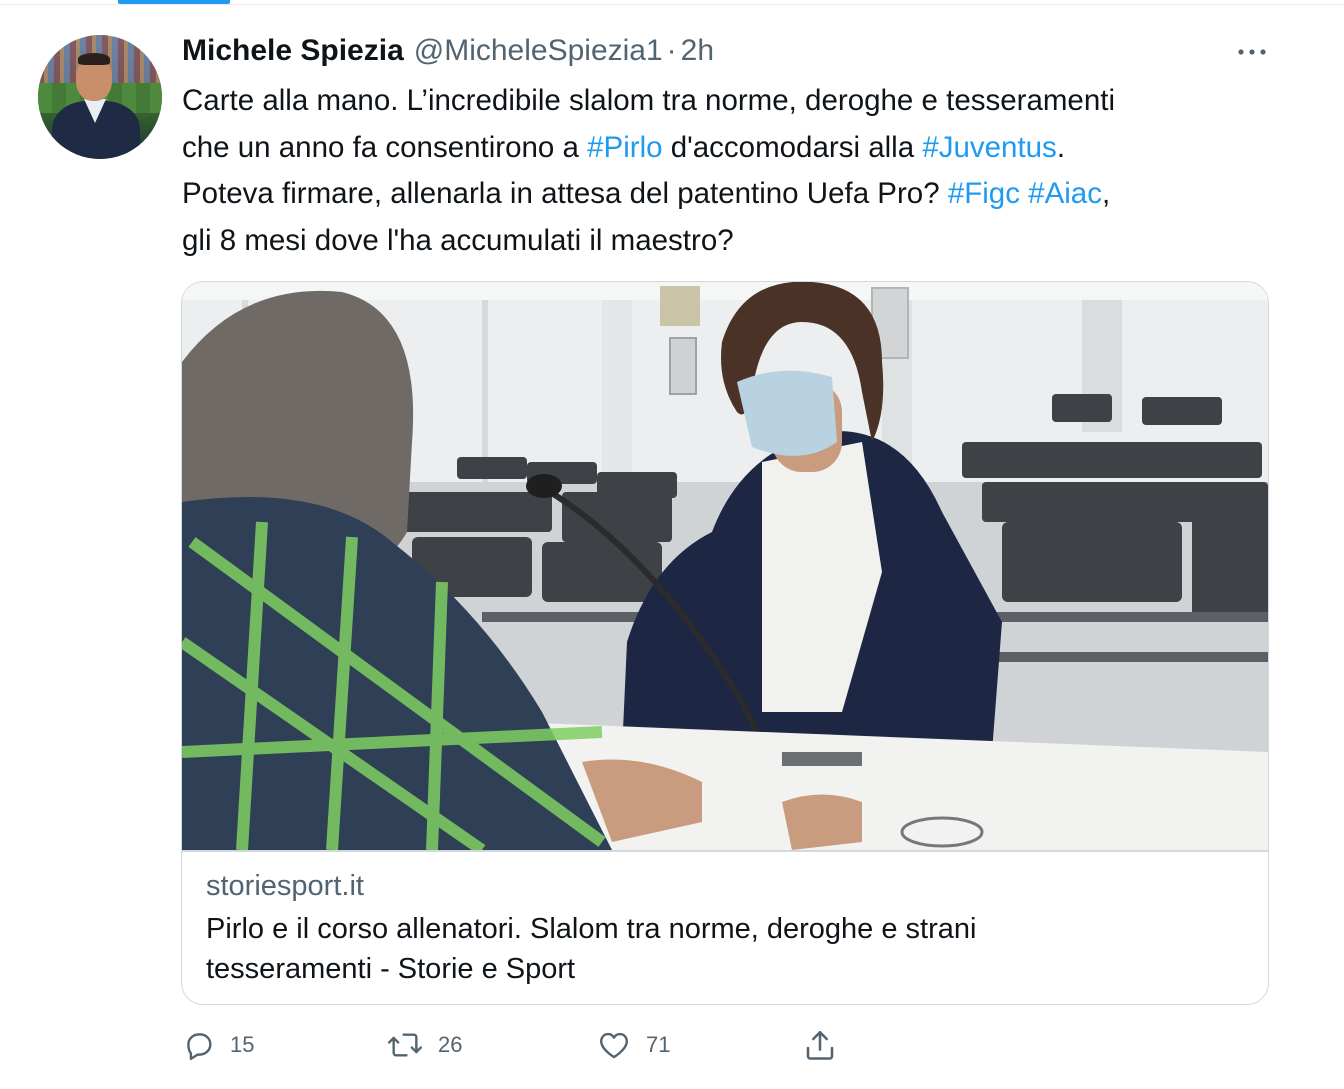 The height and width of the screenshot is (1089, 1344). Describe the element at coordinates (391, 969) in the screenshot. I see `link-card-title-line-2: tesseramenti - Storie e Sport` at that location.